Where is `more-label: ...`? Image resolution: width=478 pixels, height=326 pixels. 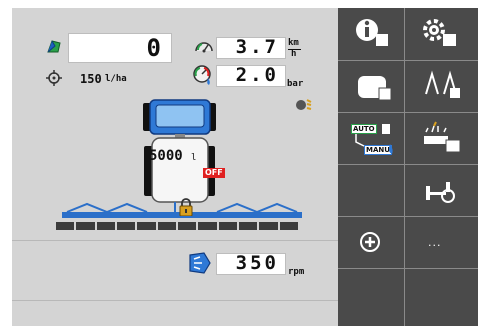 more-label: ... is located at coordinates (435, 242).